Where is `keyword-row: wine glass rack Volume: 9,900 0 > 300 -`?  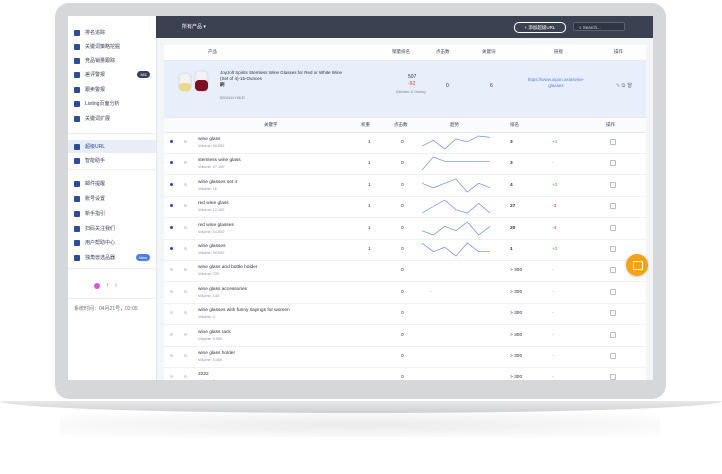 keyword-row: wine glass rack Volume: 9,900 0 > 300 - is located at coordinates (405, 336).